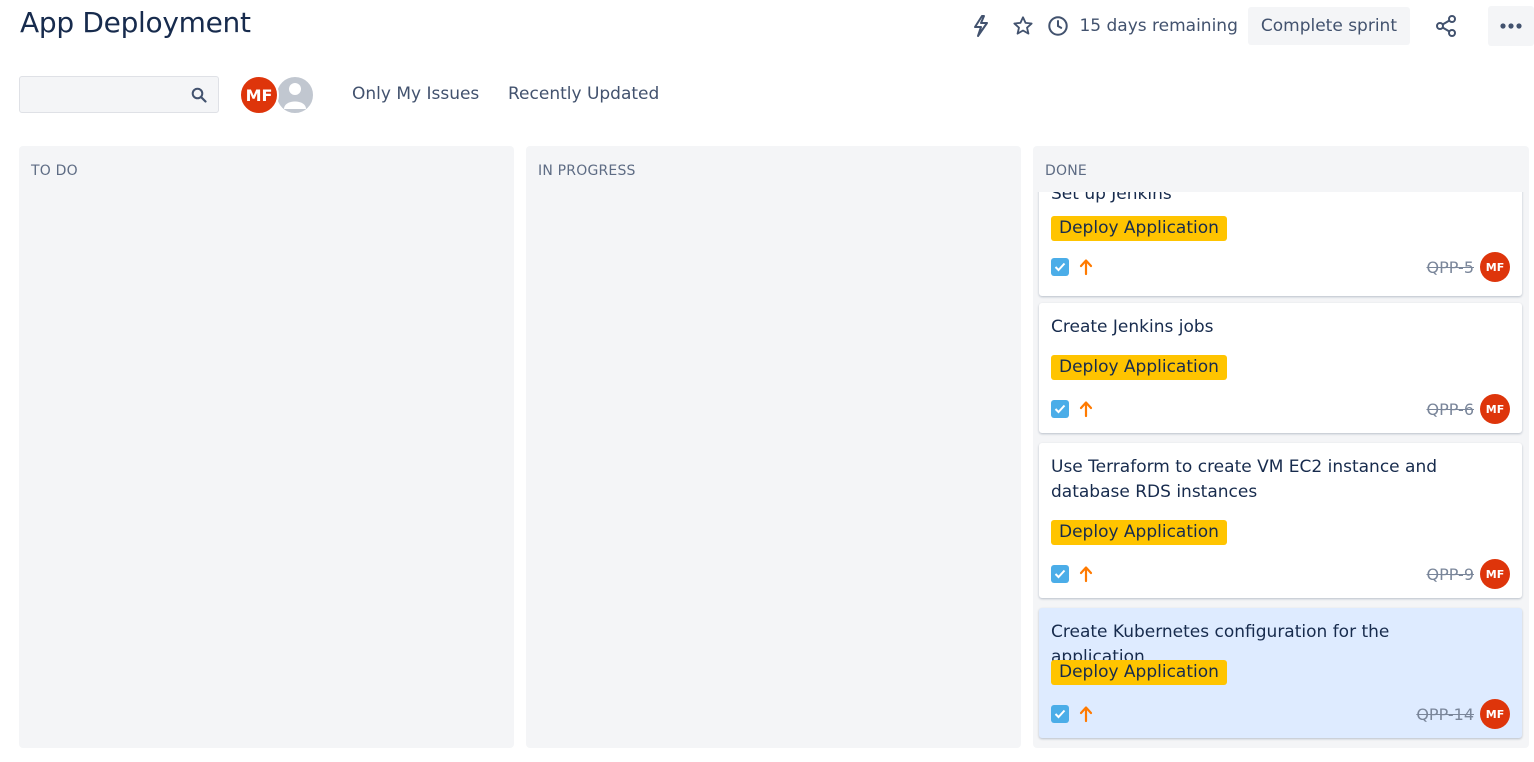 Image resolution: width=1534 pixels, height=762 pixels. Describe the element at coordinates (1066, 171) in the screenshot. I see `column-header: DONE` at that location.